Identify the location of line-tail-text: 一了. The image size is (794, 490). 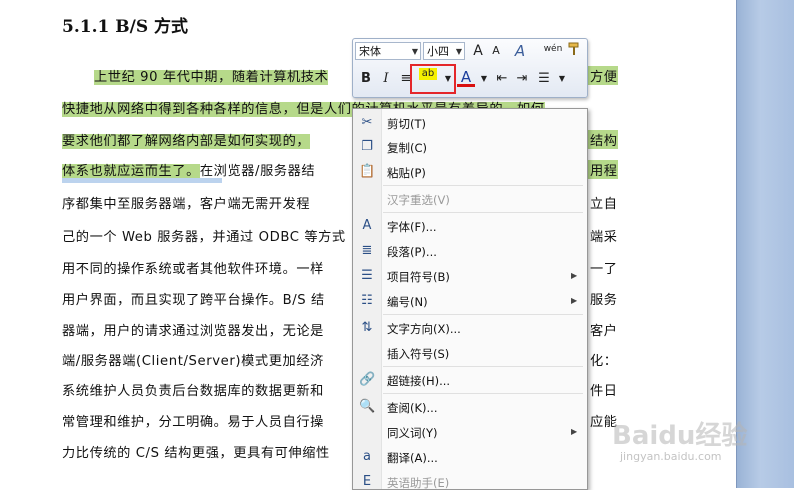
(604, 269).